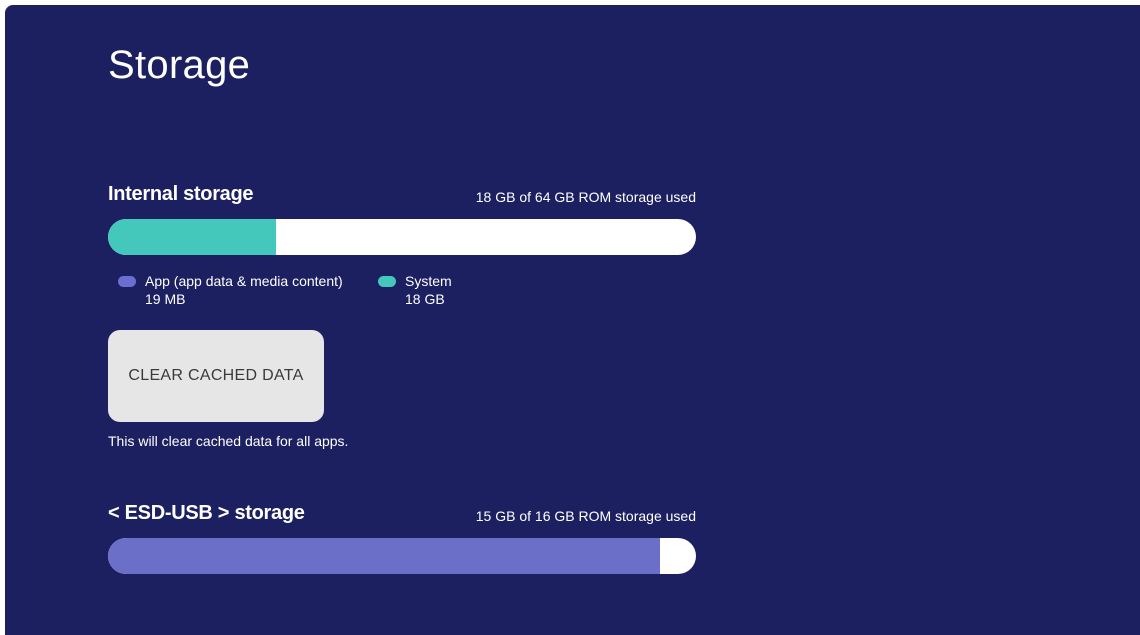 The image size is (1140, 635). What do you see at coordinates (230, 290) in the screenshot?
I see `legend-item-app: App (app data & media content) 19 MB` at bounding box center [230, 290].